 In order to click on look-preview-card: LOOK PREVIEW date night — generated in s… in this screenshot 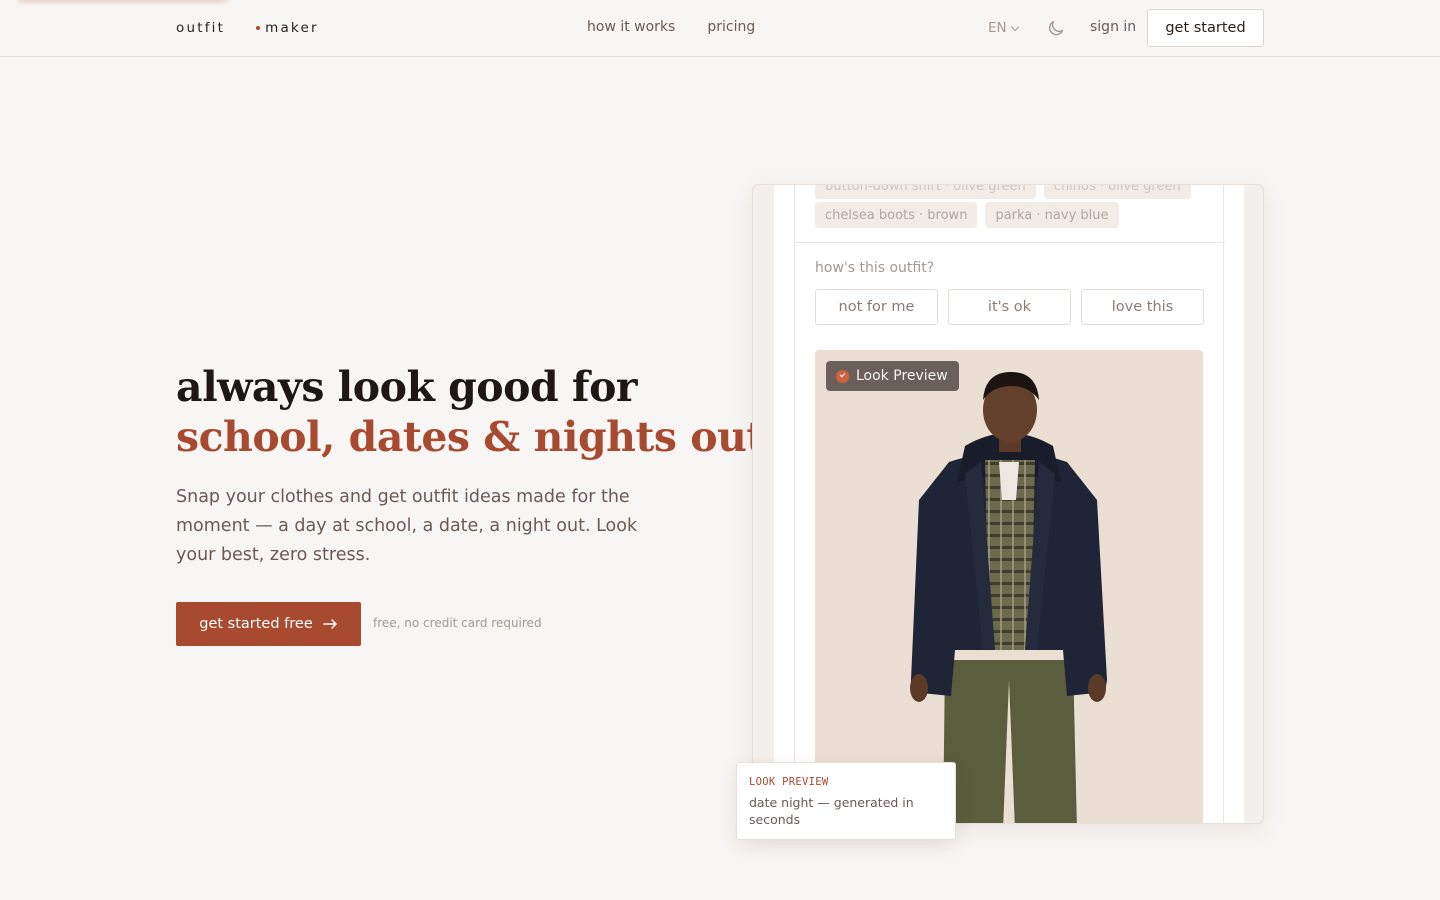, I will do `click(846, 801)`.